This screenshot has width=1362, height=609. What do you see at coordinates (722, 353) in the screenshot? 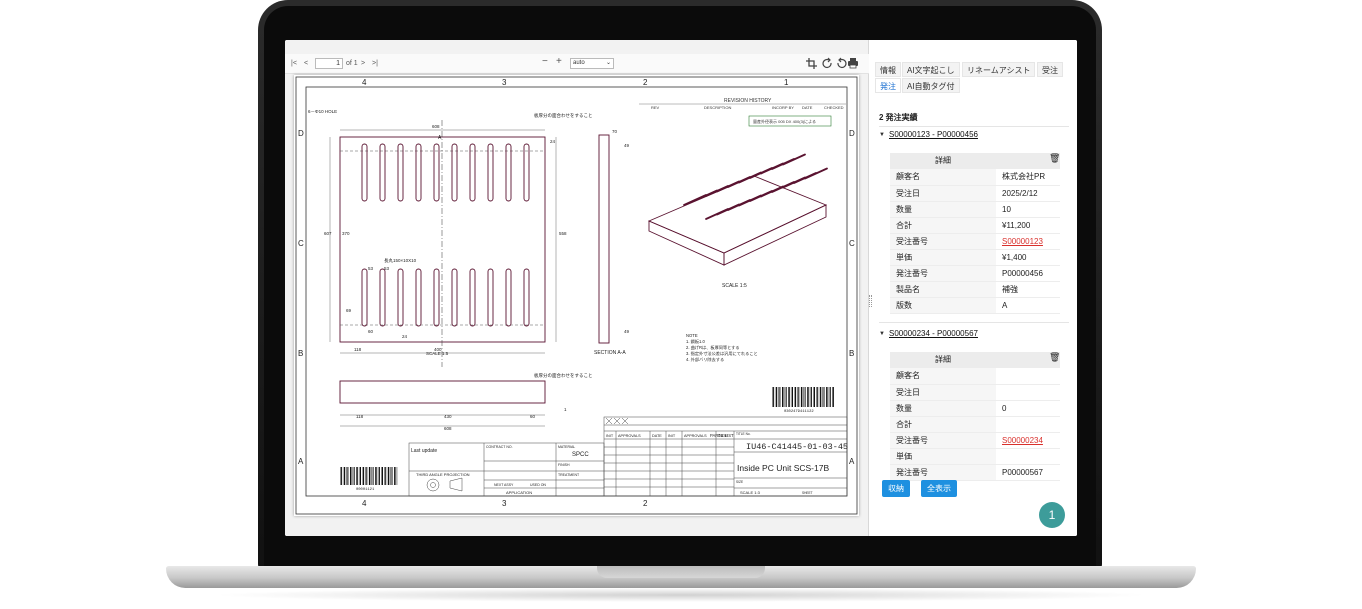
I see `note-3: 3. 指定外寸法公差は汎用にてれること` at bounding box center [722, 353].